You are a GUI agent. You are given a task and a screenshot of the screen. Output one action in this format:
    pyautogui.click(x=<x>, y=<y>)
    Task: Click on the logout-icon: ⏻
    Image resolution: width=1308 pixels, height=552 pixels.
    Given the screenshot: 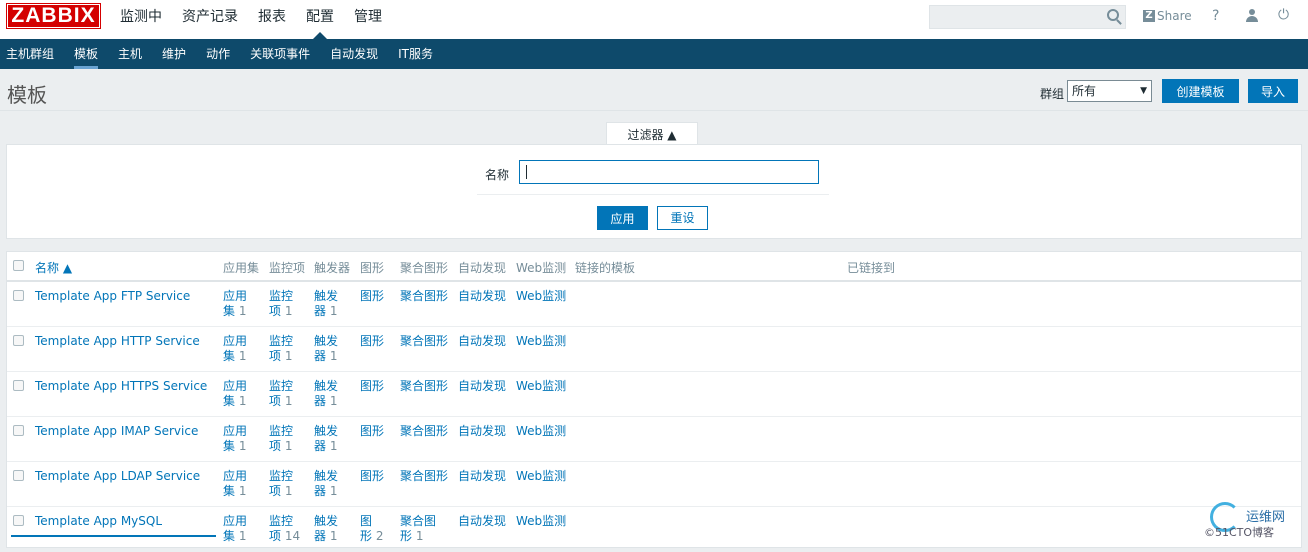 What is the action you would take?
    pyautogui.click(x=1283, y=15)
    